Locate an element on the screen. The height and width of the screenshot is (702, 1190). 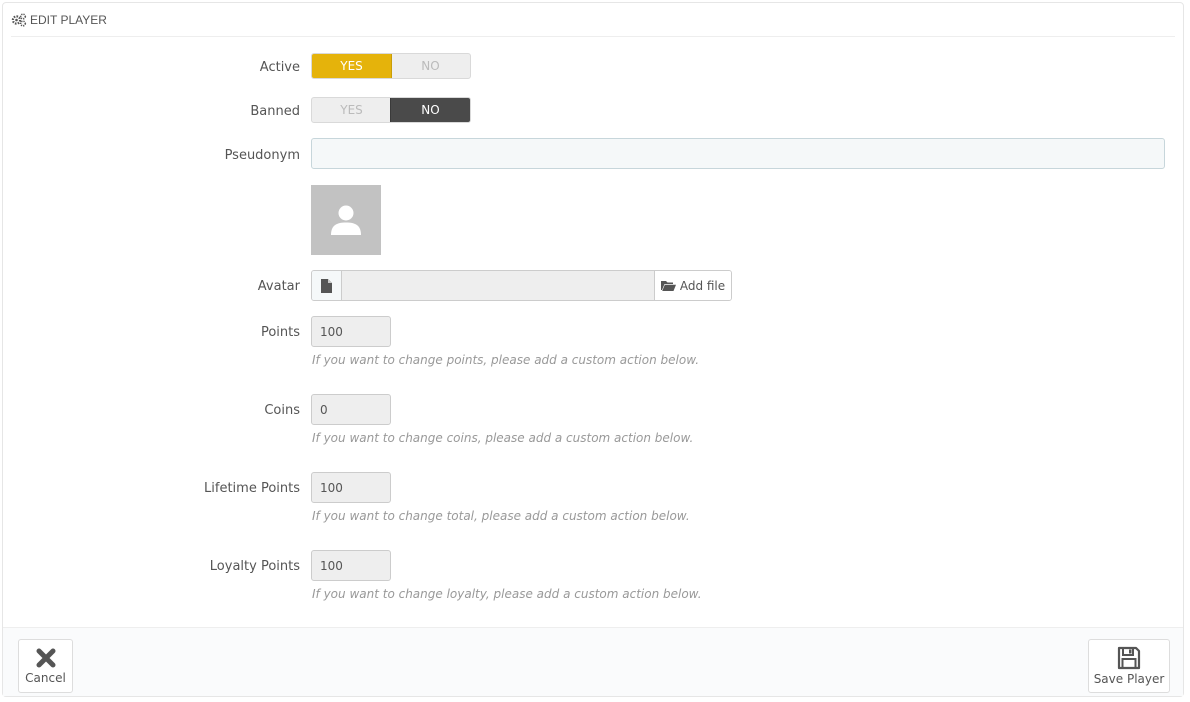
save-player-label: Save Player is located at coordinates (1129, 679).